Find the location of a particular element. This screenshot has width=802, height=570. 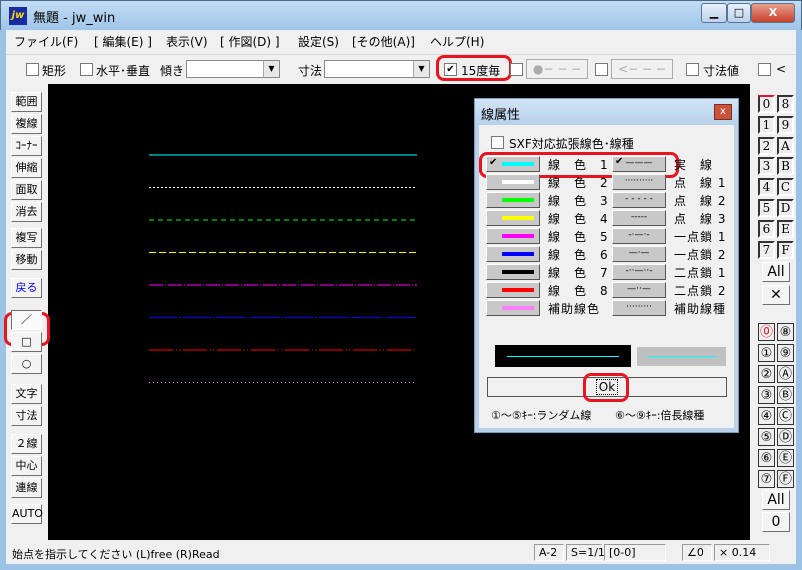

scale: S=1/1 is located at coordinates (585, 552).